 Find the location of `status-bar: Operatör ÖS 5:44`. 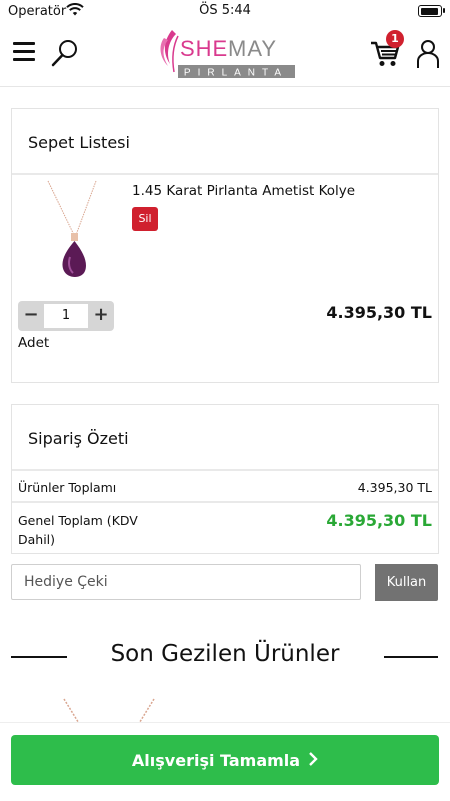

status-bar: Operatör ÖS 5:44 is located at coordinates (225, 11).